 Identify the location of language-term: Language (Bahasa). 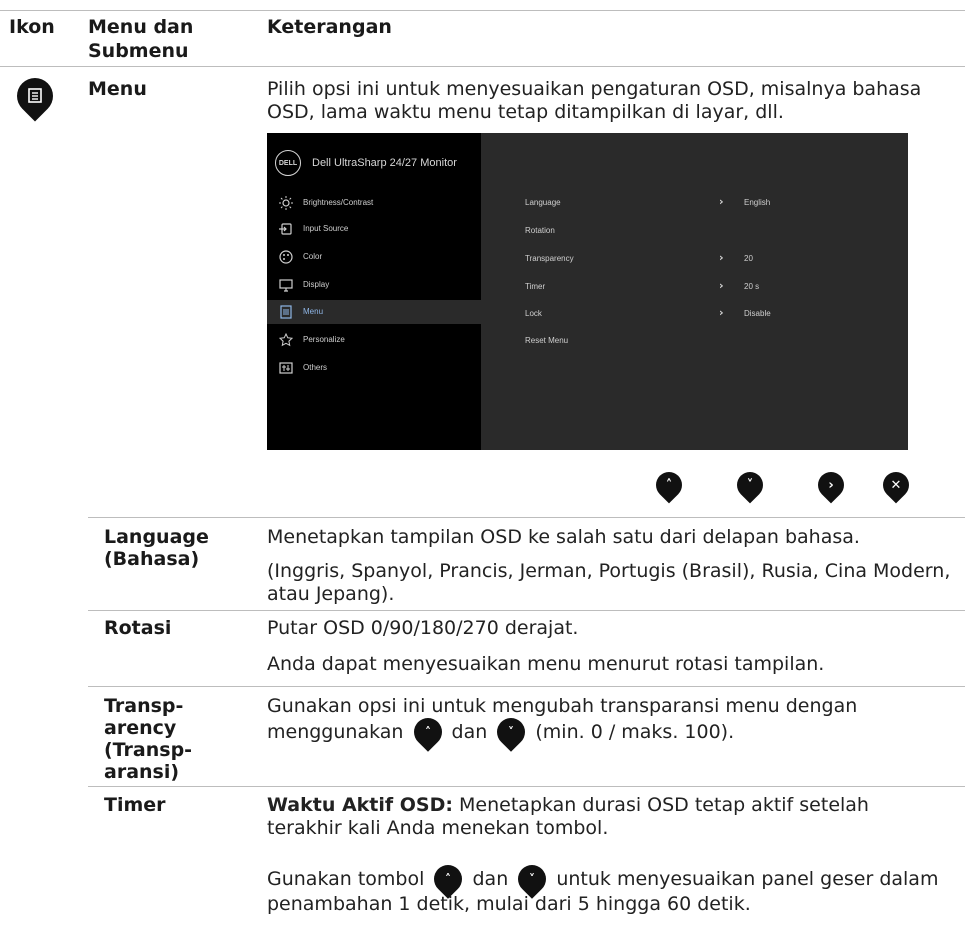
(156, 548).